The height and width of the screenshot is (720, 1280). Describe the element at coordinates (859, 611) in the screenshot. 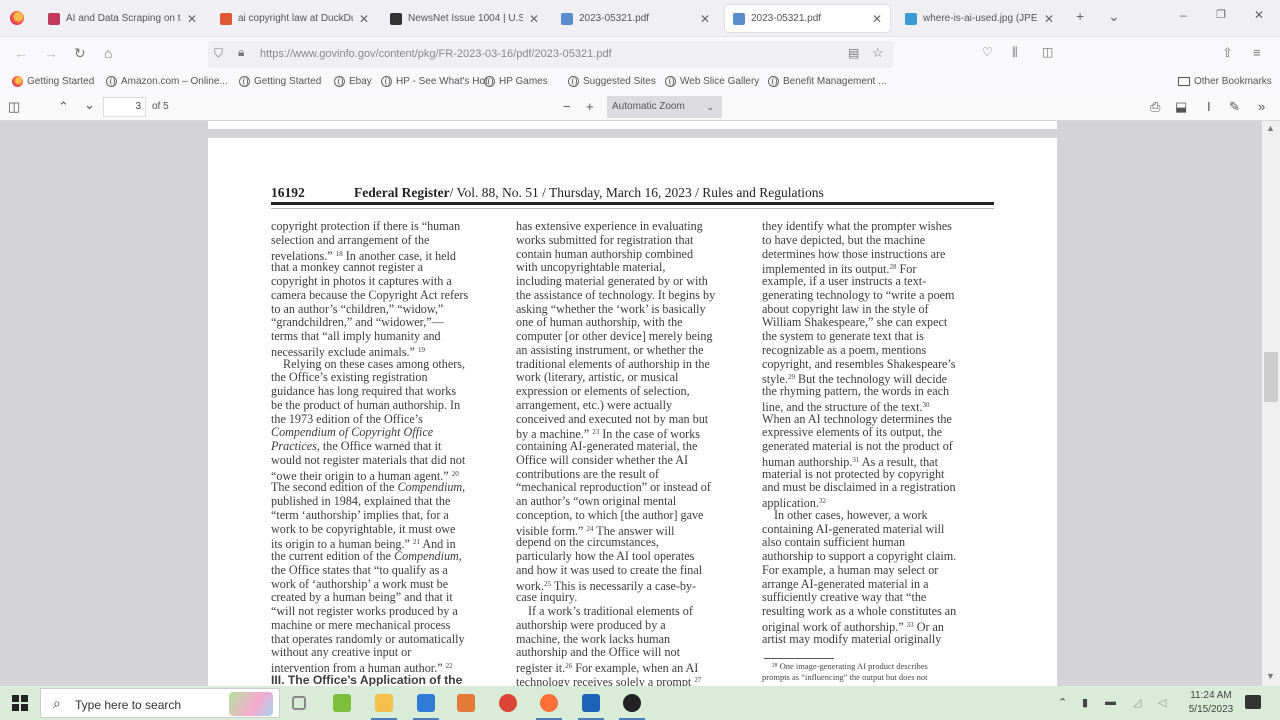

I see `text-run: resulting work as a whole constitutes an` at that location.